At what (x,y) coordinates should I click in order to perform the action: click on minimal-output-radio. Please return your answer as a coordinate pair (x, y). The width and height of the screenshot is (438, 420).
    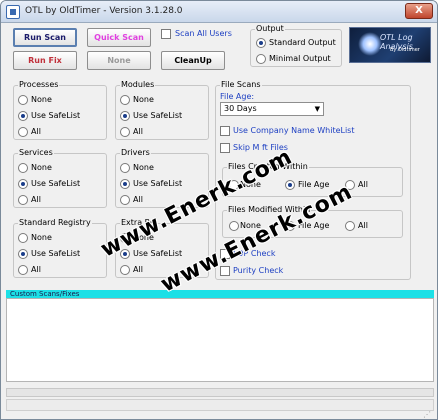
    Looking at the image, I should click on (261, 59).